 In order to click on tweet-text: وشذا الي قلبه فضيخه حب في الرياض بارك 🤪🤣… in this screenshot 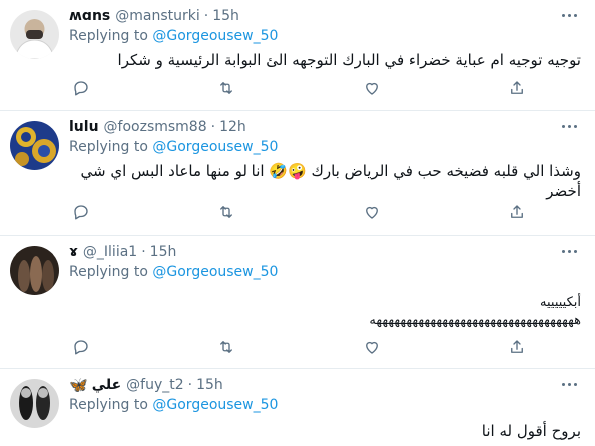, I will do `click(325, 181)`.